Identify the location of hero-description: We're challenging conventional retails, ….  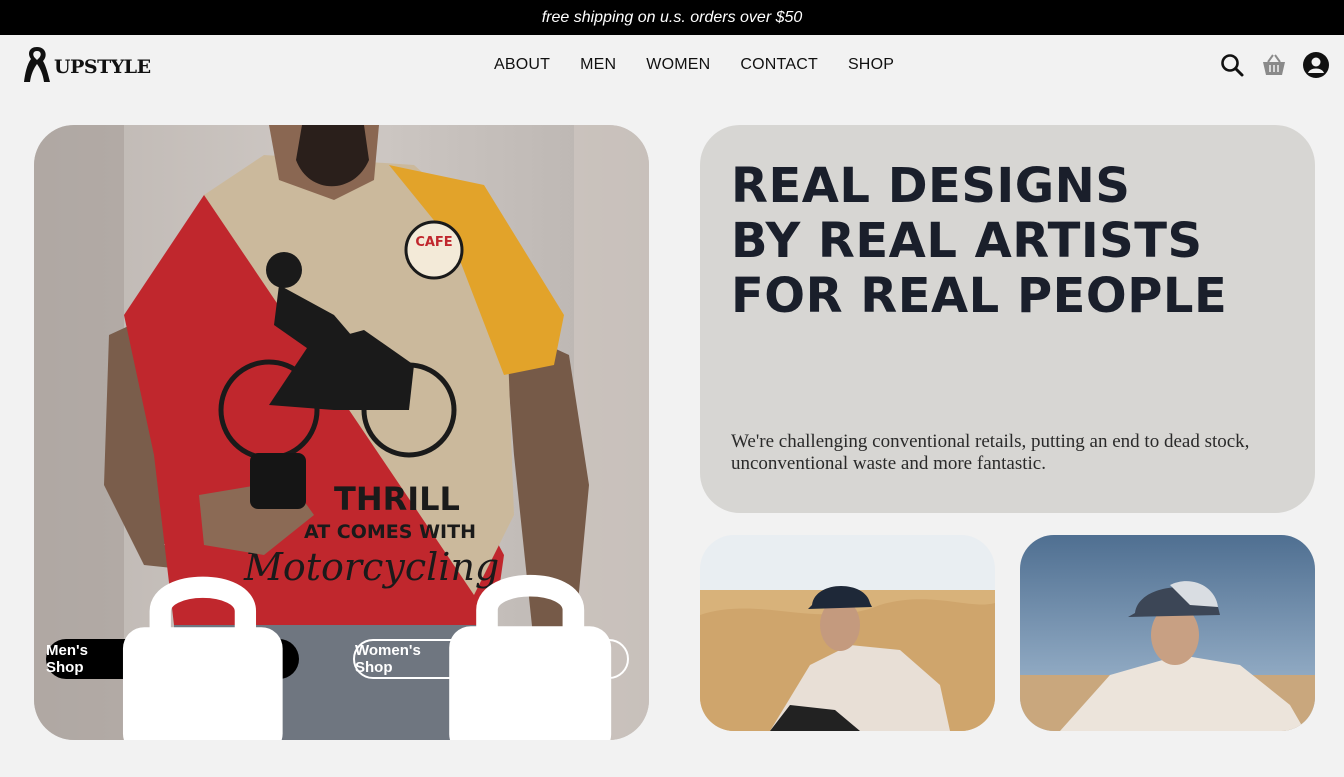
(990, 452).